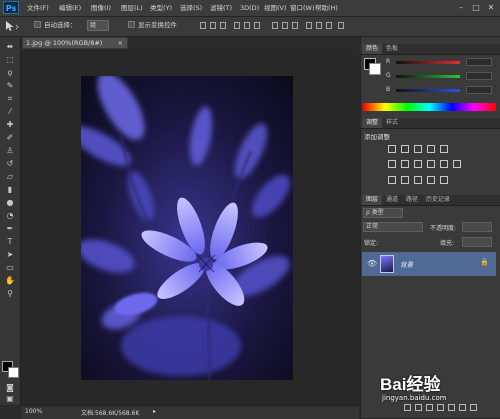  Describe the element at coordinates (392, 49) in the screenshot. I see `tab-swatches: 色板` at that location.